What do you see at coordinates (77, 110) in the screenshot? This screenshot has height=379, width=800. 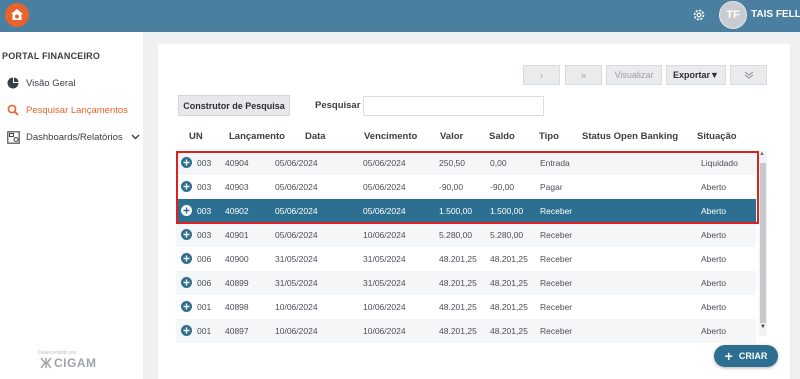 I see `sidebar-item-label: Pesquisar Lançamentos` at bounding box center [77, 110].